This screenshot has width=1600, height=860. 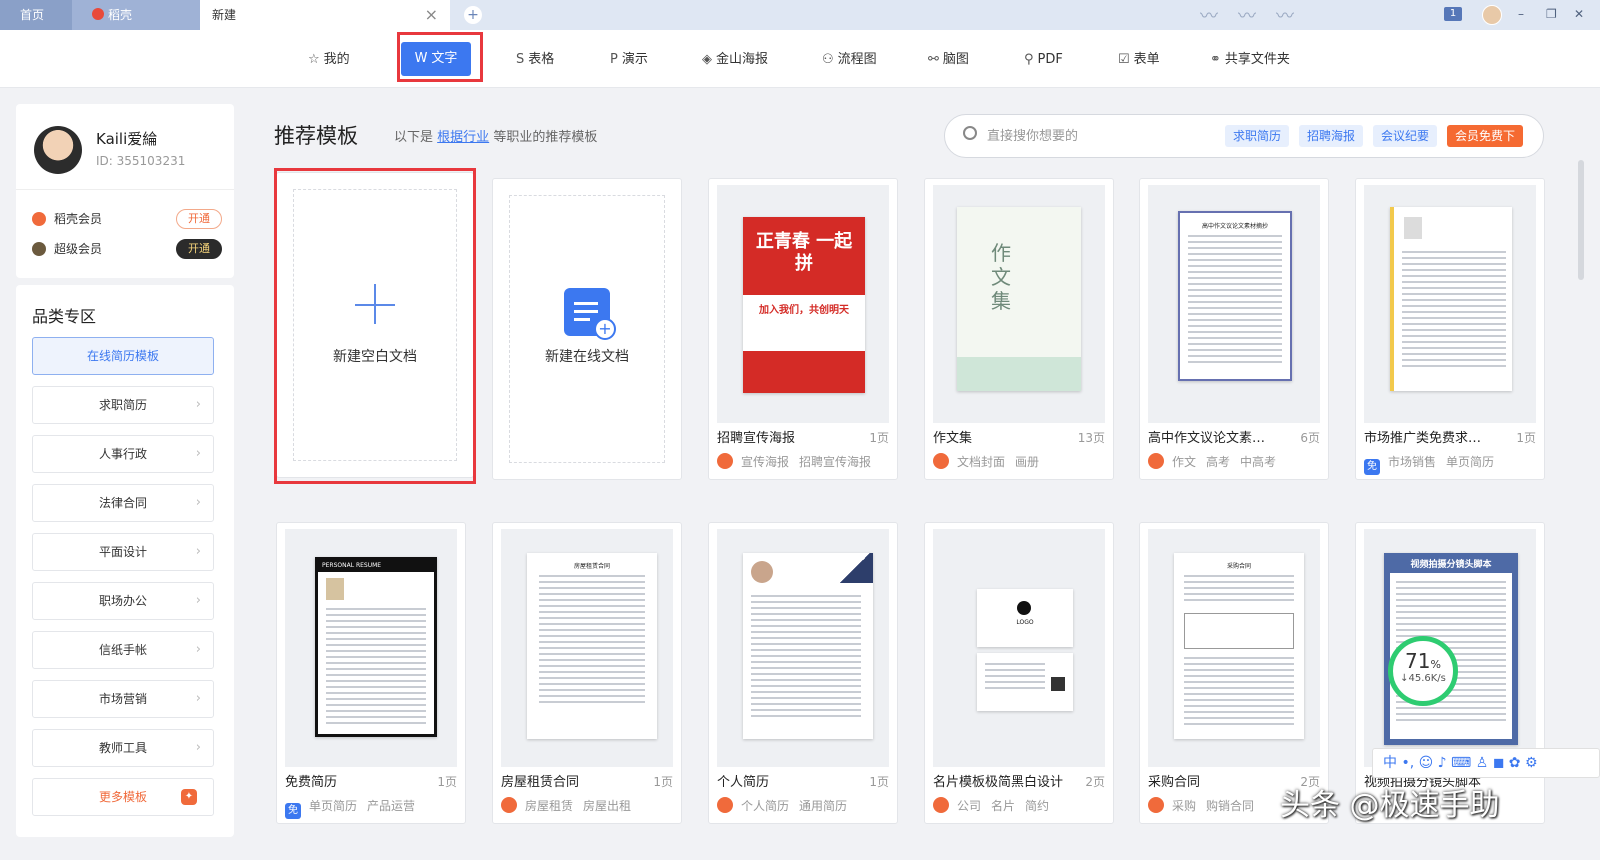 What do you see at coordinates (123, 650) in the screenshot?
I see `category-item-stationery: 信纸手帐 ›` at bounding box center [123, 650].